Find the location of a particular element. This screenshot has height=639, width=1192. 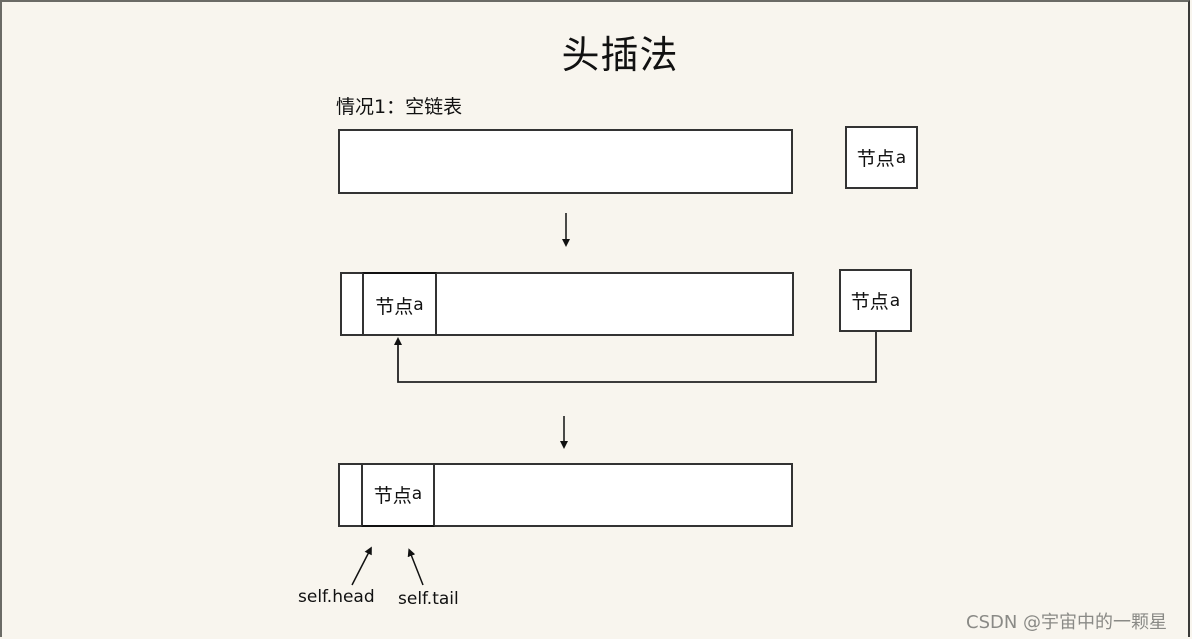

watermark: CSDN @宇宙中的一颗星 is located at coordinates (1067, 622).